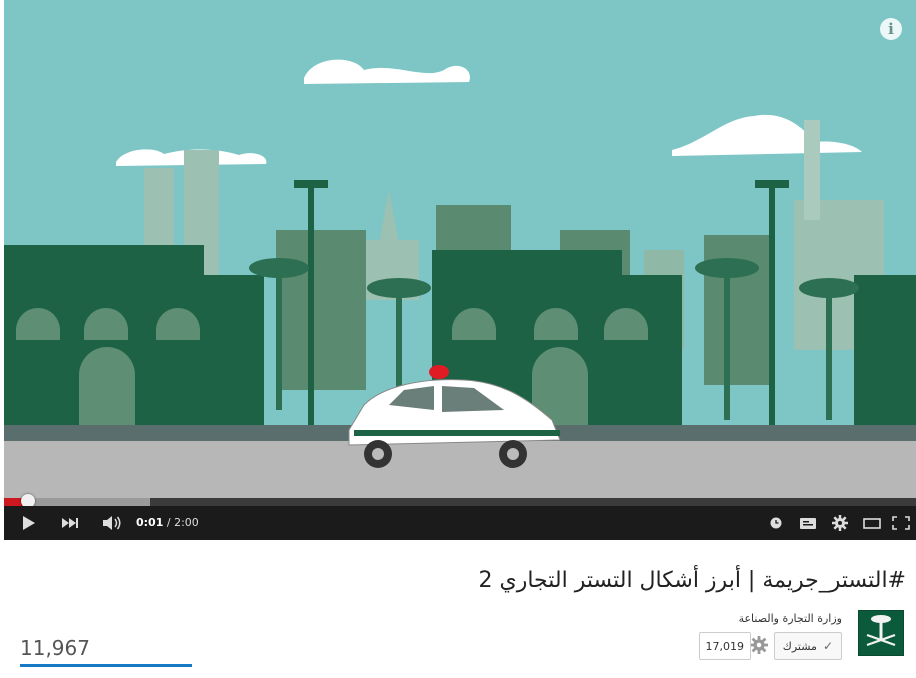  I want to click on subscribe-label: مشترك, so click(799, 646).